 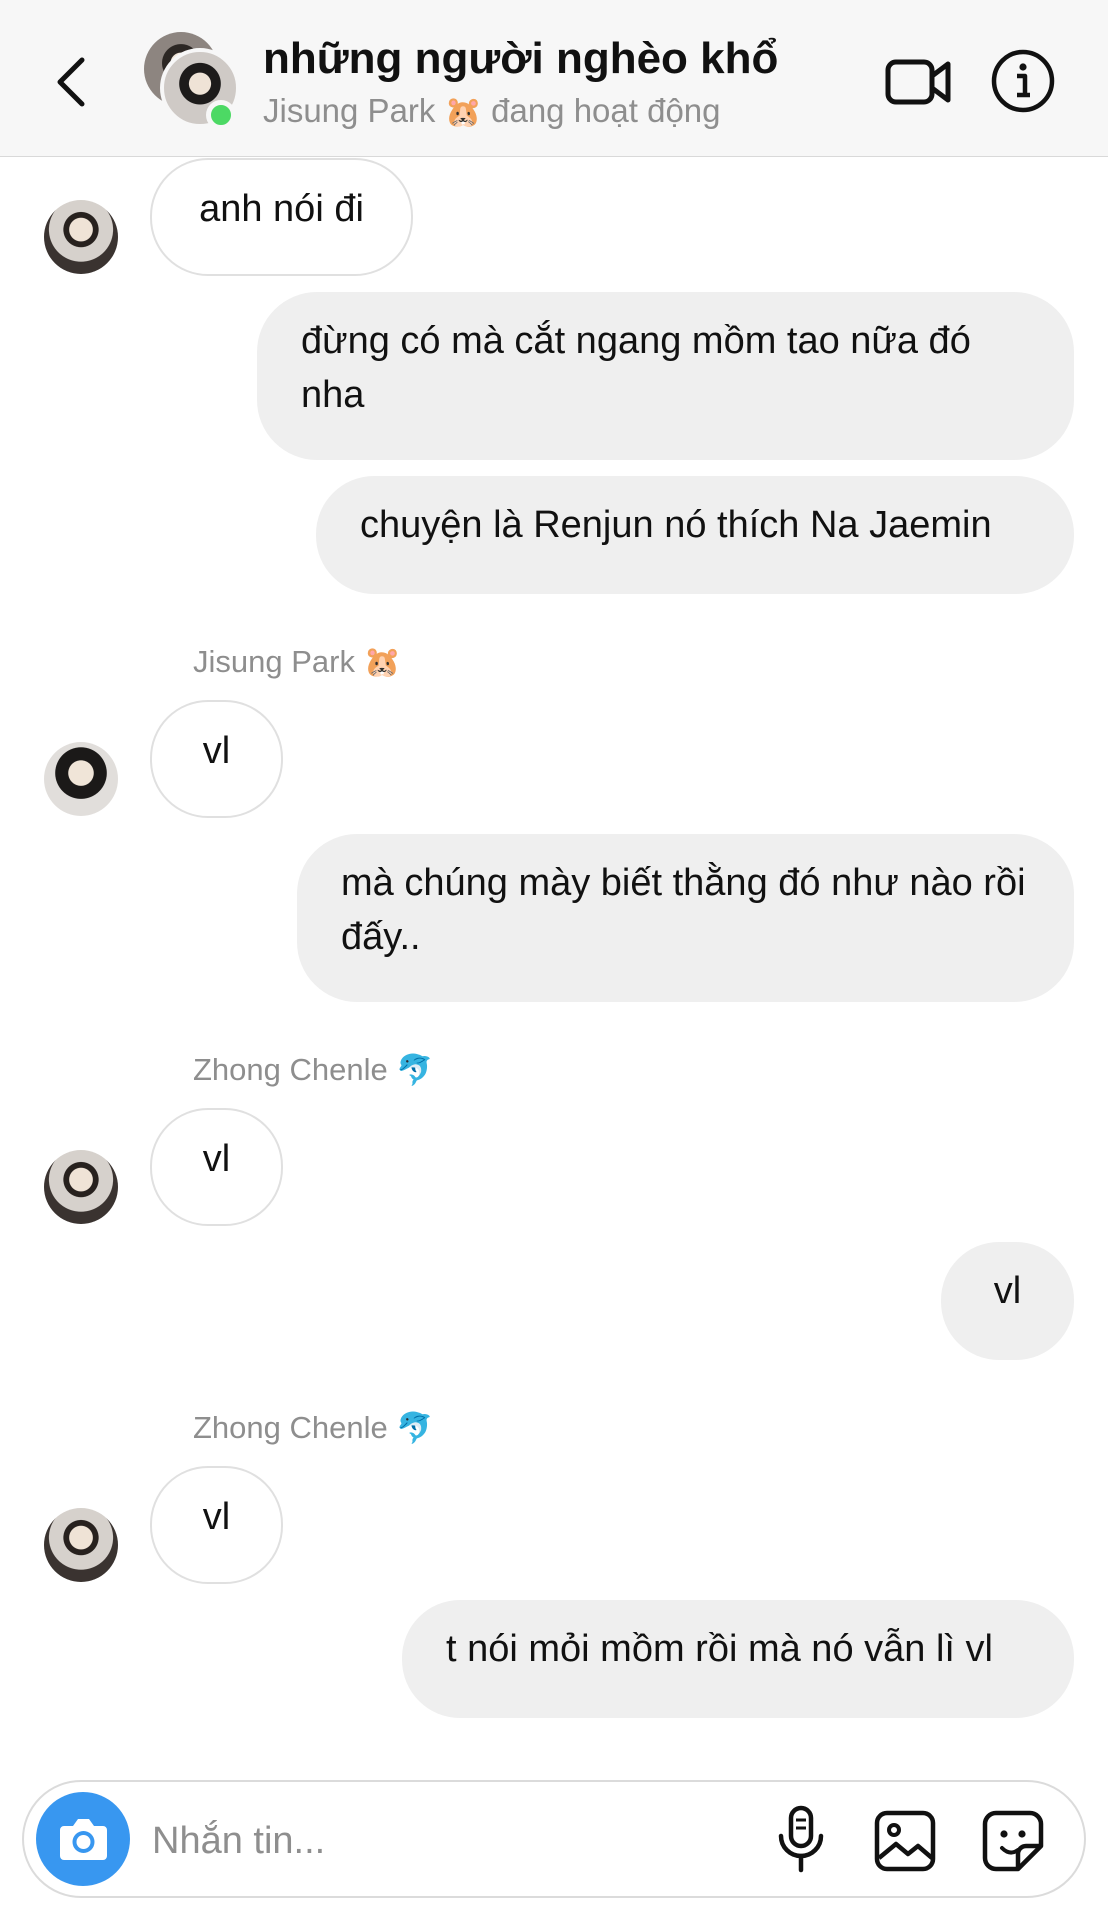 What do you see at coordinates (905, 1841) in the screenshot?
I see `image-icon` at bounding box center [905, 1841].